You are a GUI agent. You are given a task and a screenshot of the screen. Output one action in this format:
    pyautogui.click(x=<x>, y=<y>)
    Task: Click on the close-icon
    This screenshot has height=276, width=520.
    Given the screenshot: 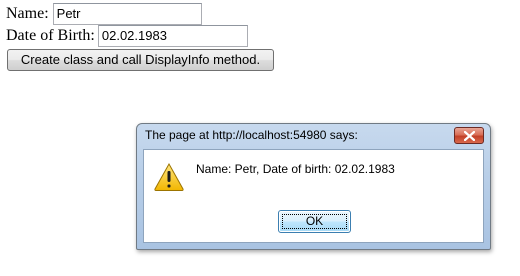 What is the action you would take?
    pyautogui.click(x=469, y=136)
    